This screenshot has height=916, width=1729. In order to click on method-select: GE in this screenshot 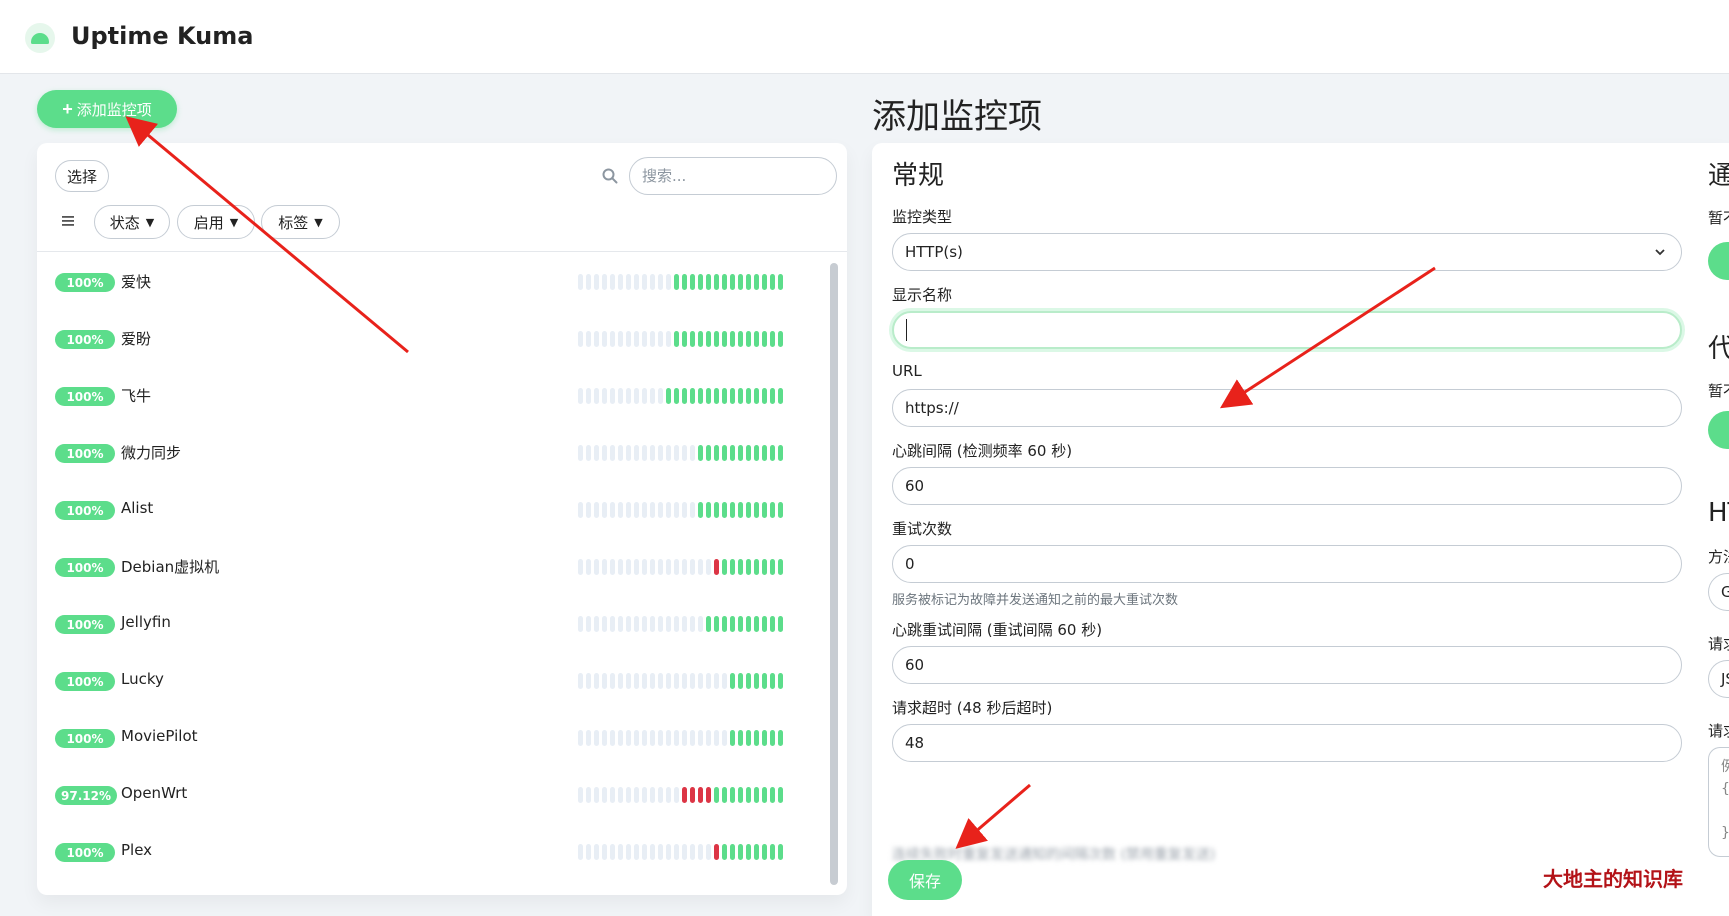, I will do `click(1718, 592)`.